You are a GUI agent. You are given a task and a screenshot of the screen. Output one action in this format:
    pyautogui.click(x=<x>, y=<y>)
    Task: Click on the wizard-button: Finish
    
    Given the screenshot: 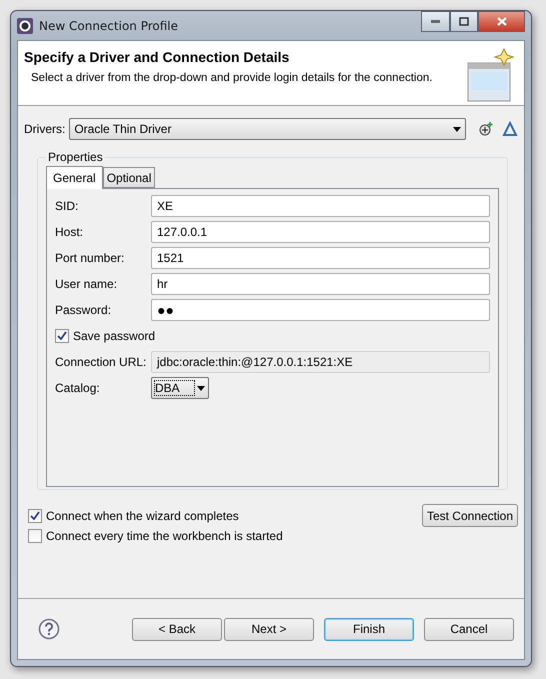 What is the action you would take?
    pyautogui.click(x=369, y=629)
    